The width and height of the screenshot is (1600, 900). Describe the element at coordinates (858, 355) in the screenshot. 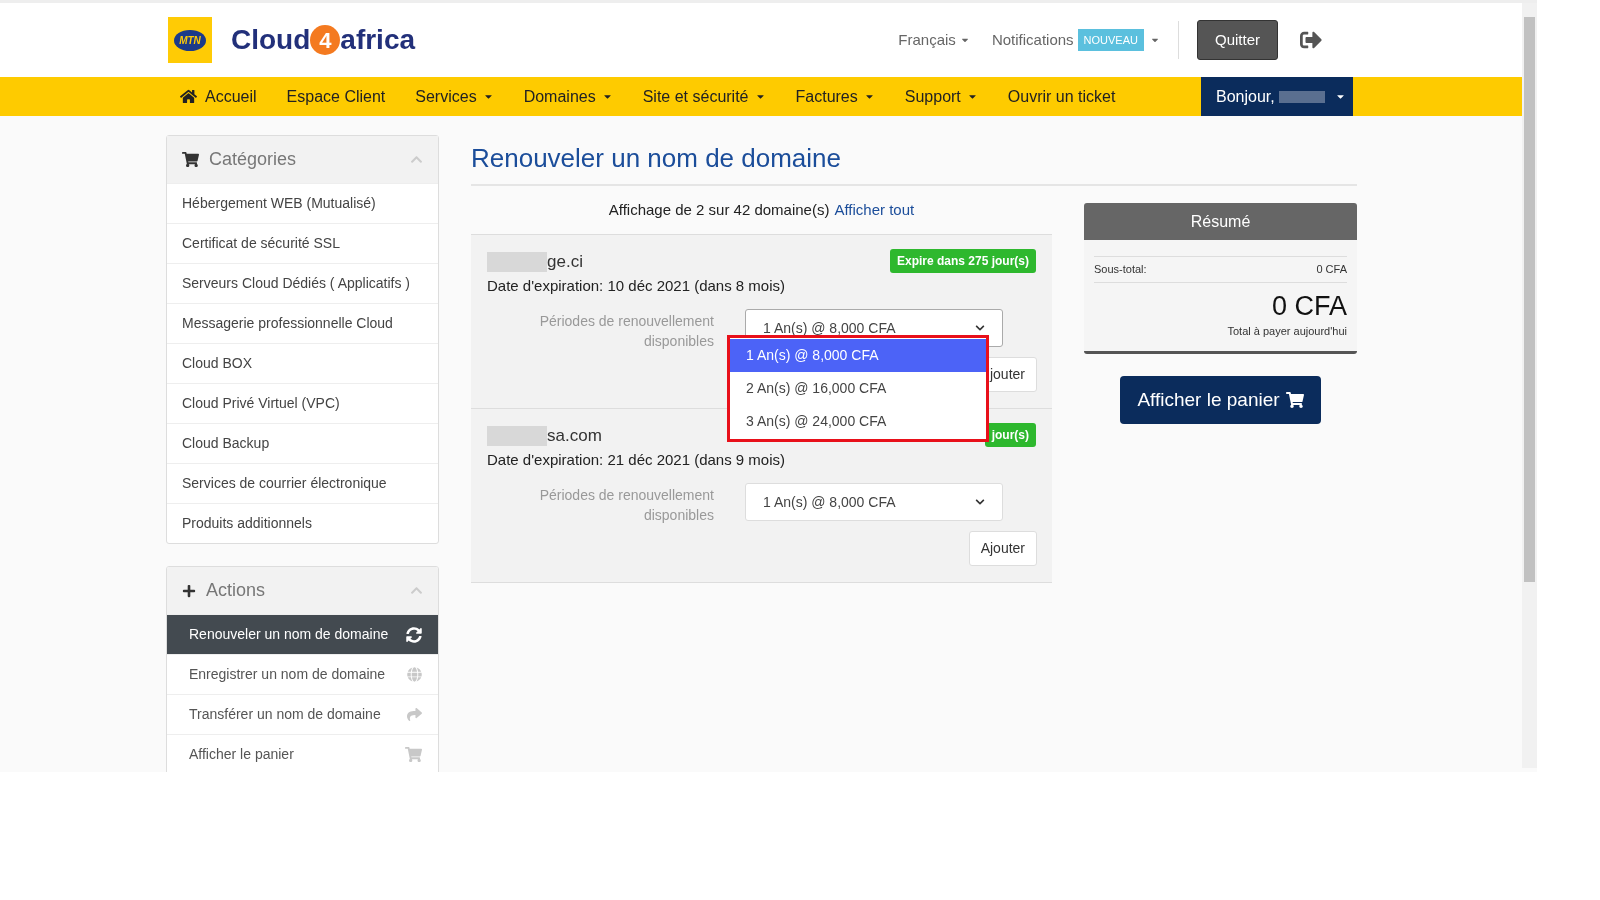

I see `dropdown-option: 1 An(s) @ 8,000 CFA` at that location.